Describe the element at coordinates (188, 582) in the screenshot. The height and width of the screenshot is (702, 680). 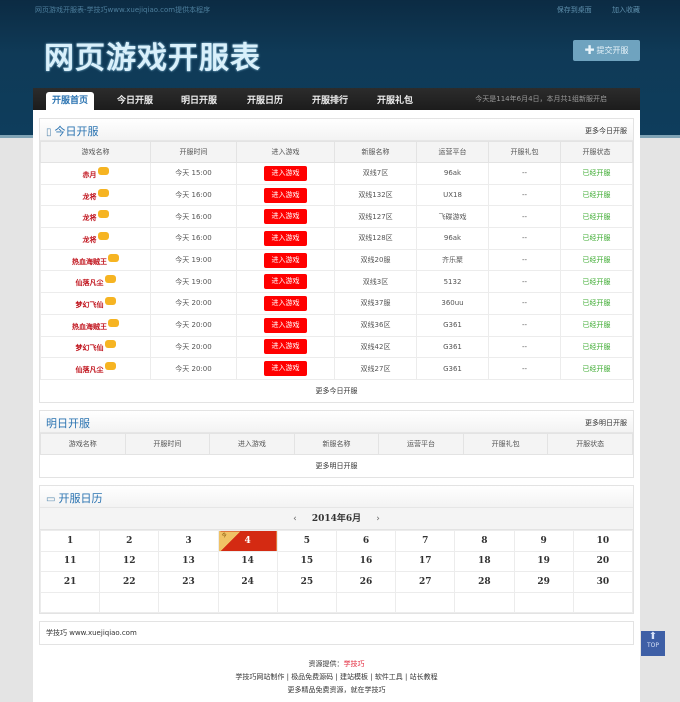
I see `calendar-day: 23` at that location.